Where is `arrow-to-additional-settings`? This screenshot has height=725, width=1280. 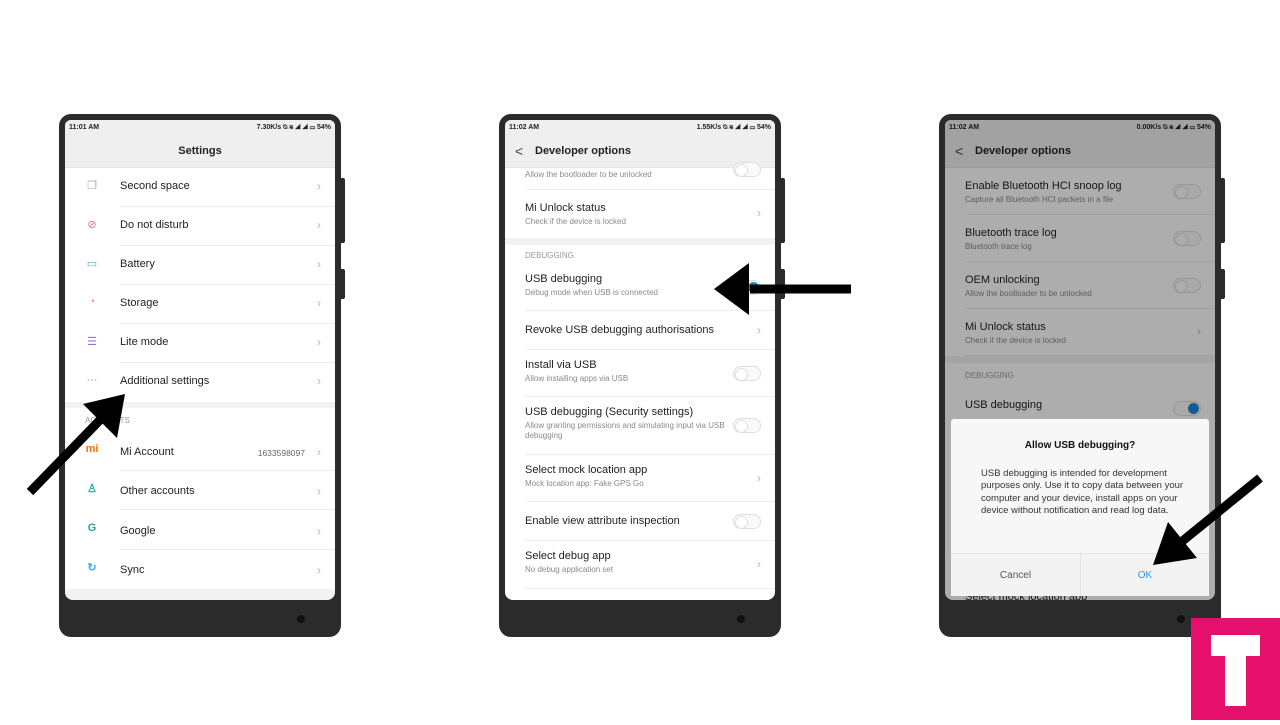
arrow-to-additional-settings is located at coordinates (75, 445).